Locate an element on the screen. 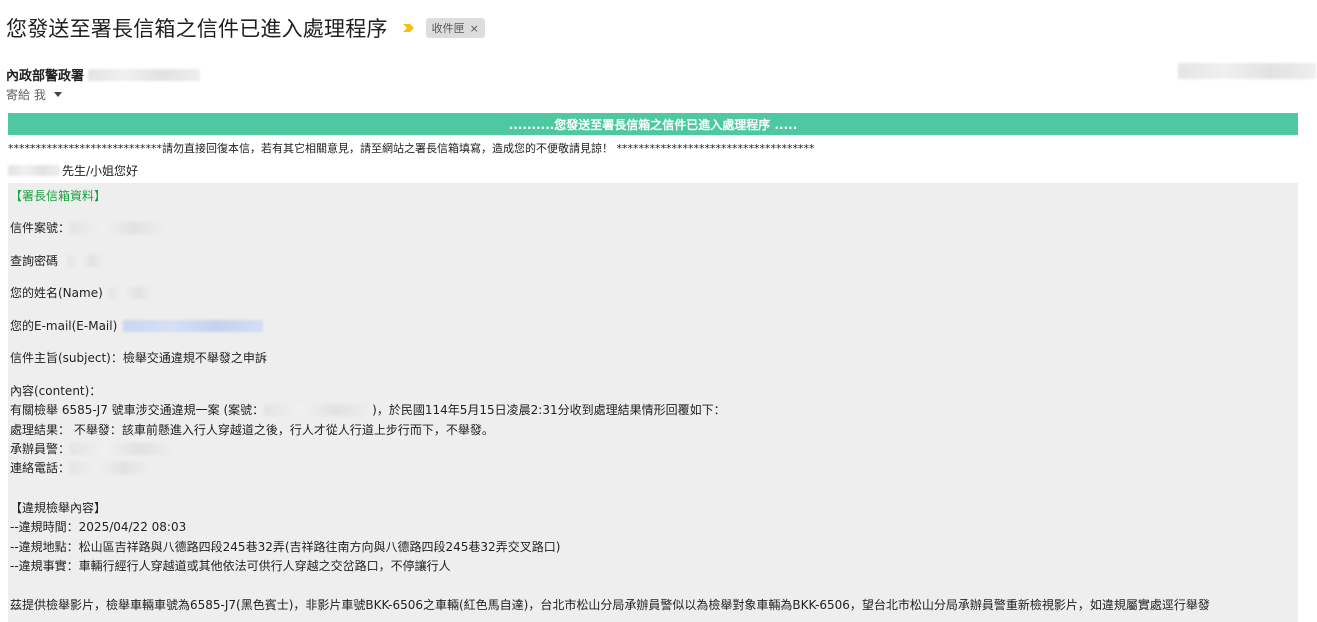  name-label: 您的姓名(Name) is located at coordinates (56, 293).